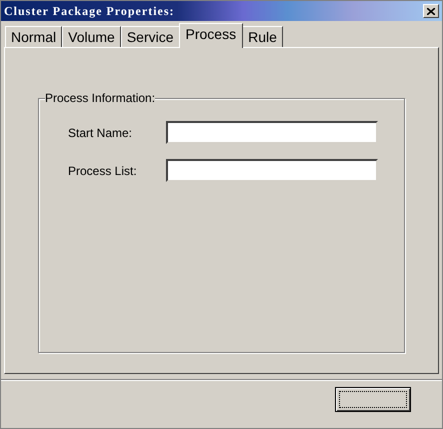 The image size is (443, 429). What do you see at coordinates (100, 98) in the screenshot?
I see `group-title: Process Information:` at bounding box center [100, 98].